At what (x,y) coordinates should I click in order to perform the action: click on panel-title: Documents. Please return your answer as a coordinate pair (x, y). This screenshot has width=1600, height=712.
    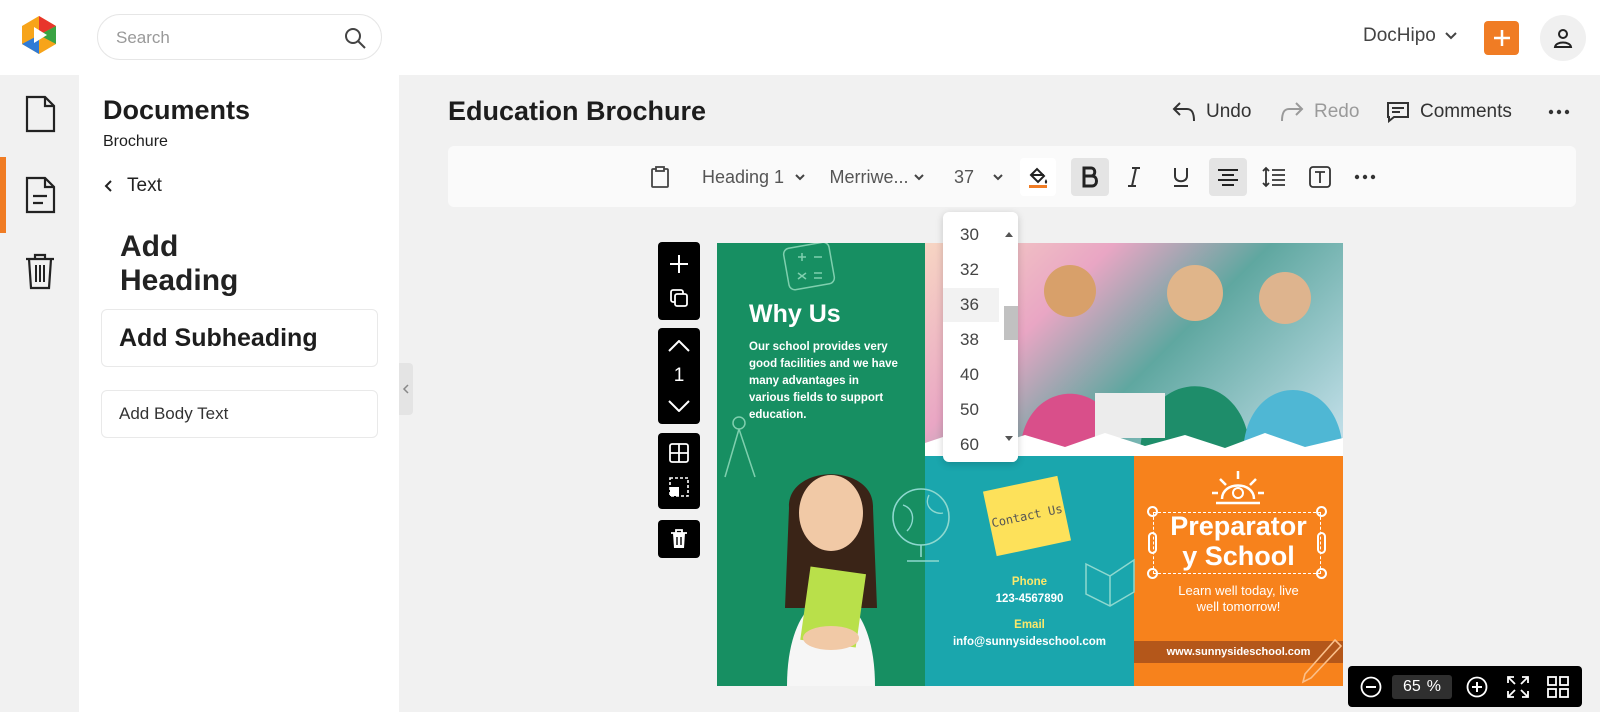
    Looking at the image, I should click on (177, 110).